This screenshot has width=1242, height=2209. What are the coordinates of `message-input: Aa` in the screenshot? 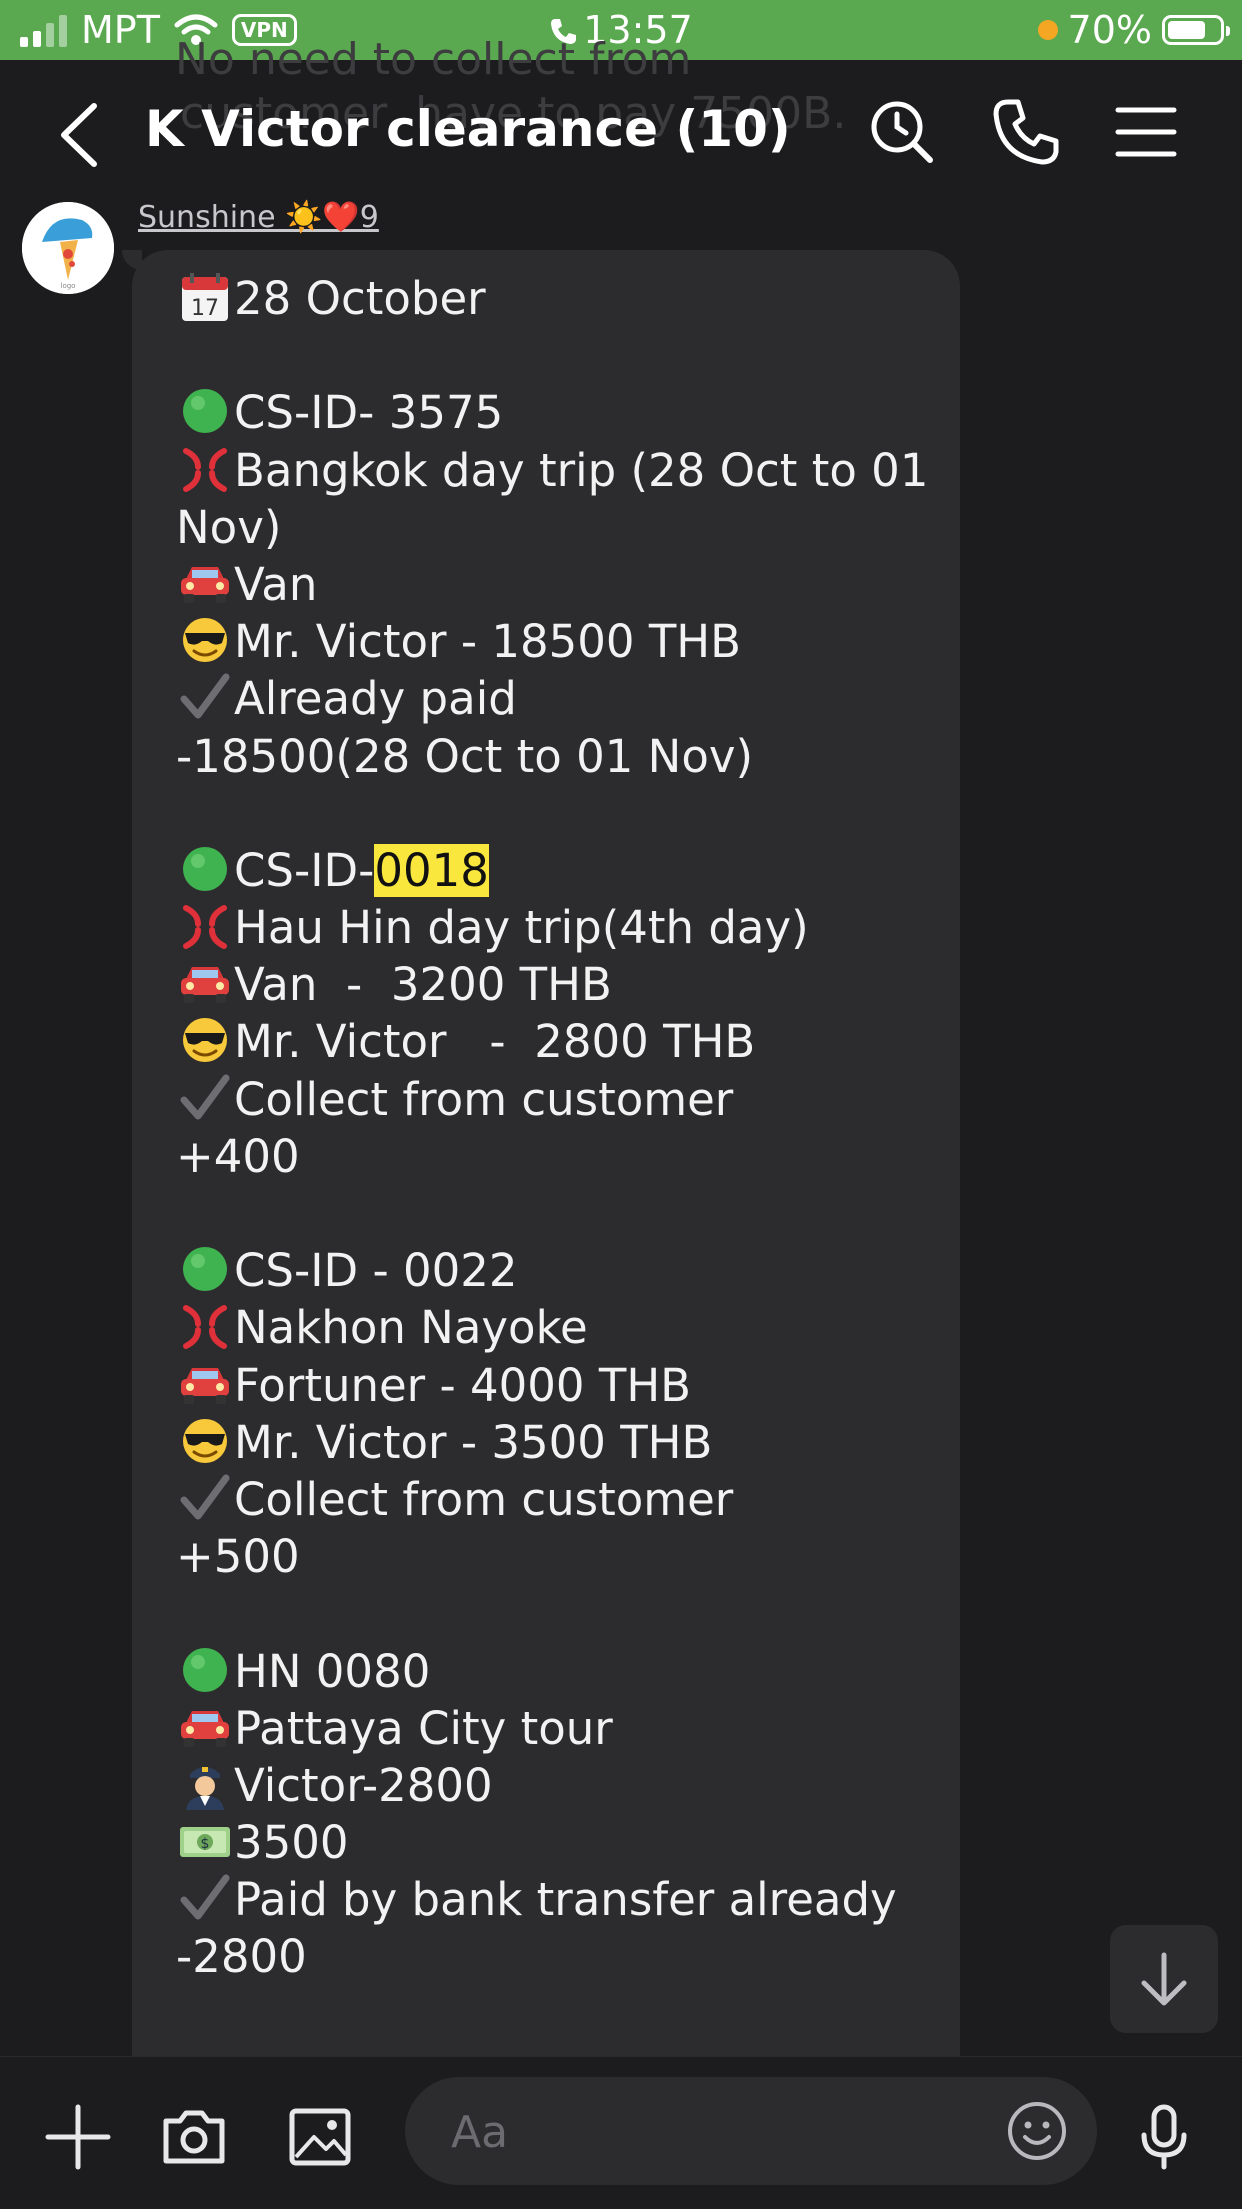 It's located at (751, 2131).